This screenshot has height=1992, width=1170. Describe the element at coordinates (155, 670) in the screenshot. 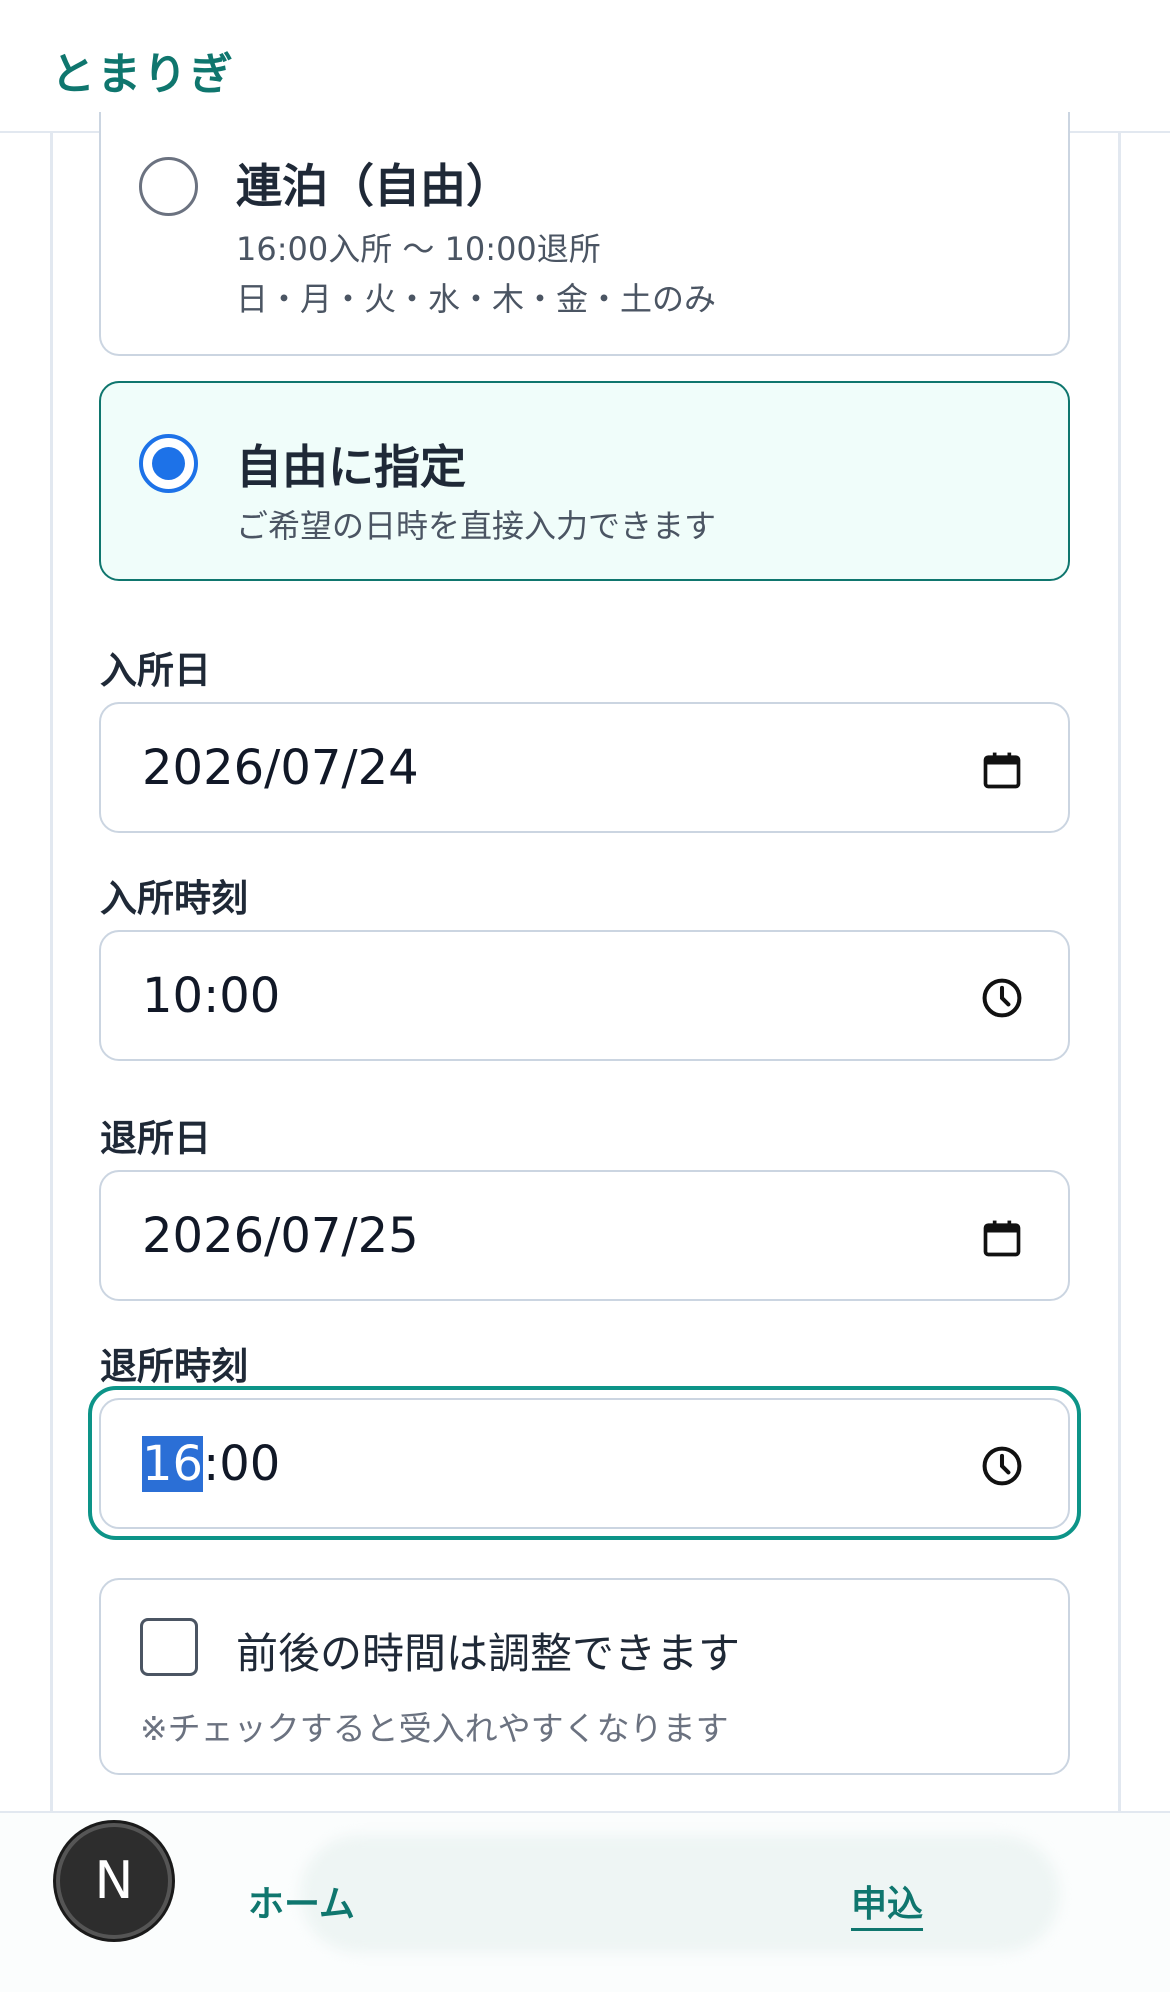

I see `checkin-date-label: 入所日` at that location.